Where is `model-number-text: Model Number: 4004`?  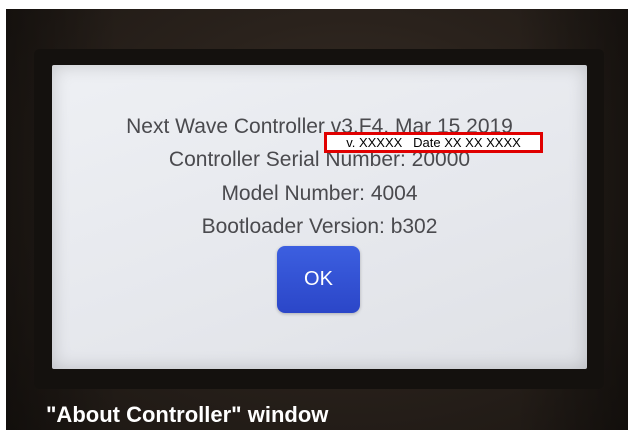 model-number-text: Model Number: 4004 is located at coordinates (319, 193).